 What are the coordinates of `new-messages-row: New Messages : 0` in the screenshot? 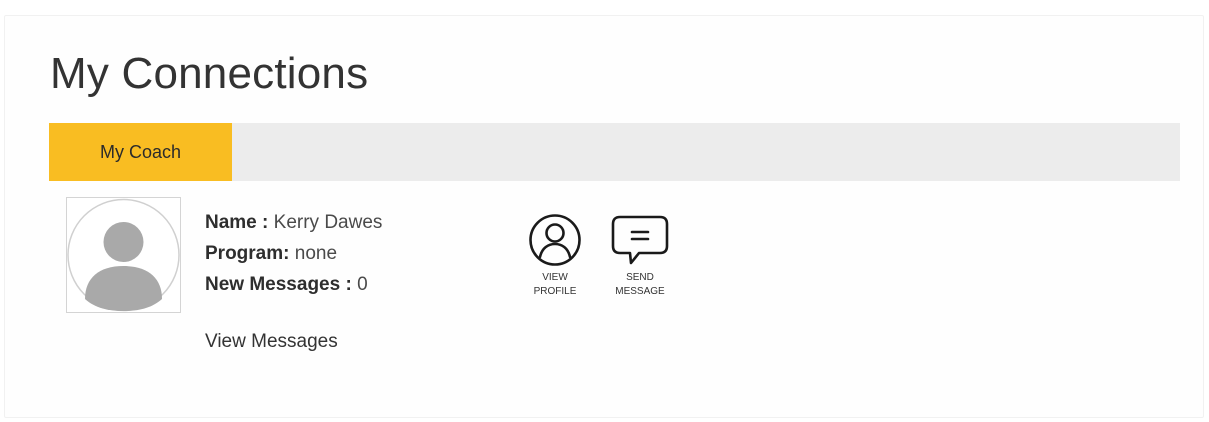 It's located at (293, 284).